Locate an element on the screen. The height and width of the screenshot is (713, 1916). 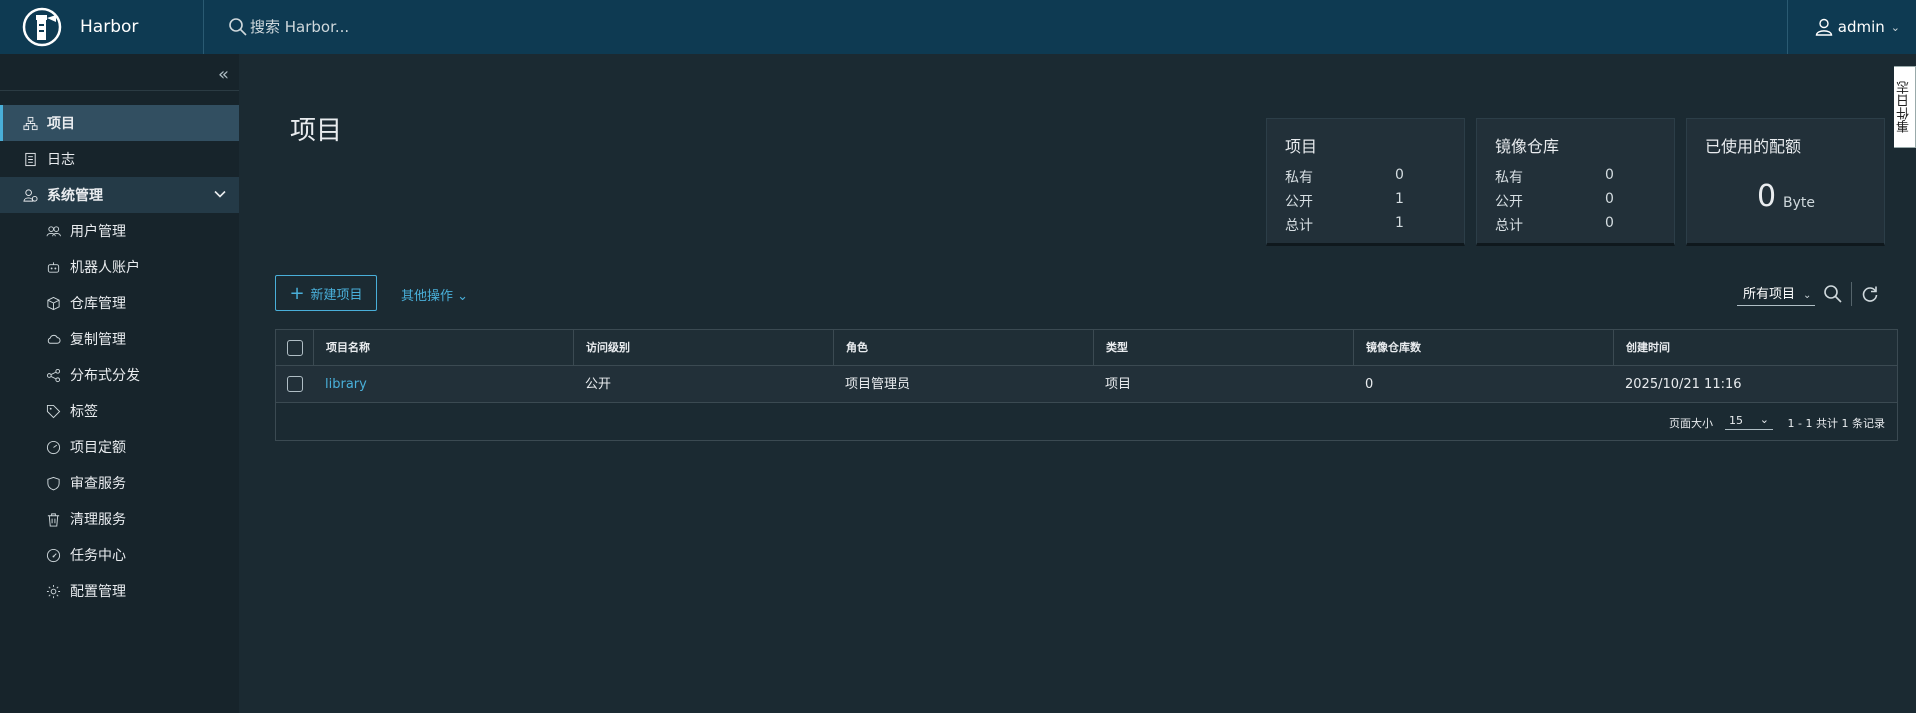
quota-usage-card: 已使用的配额 0 Byte is located at coordinates (1785, 182).